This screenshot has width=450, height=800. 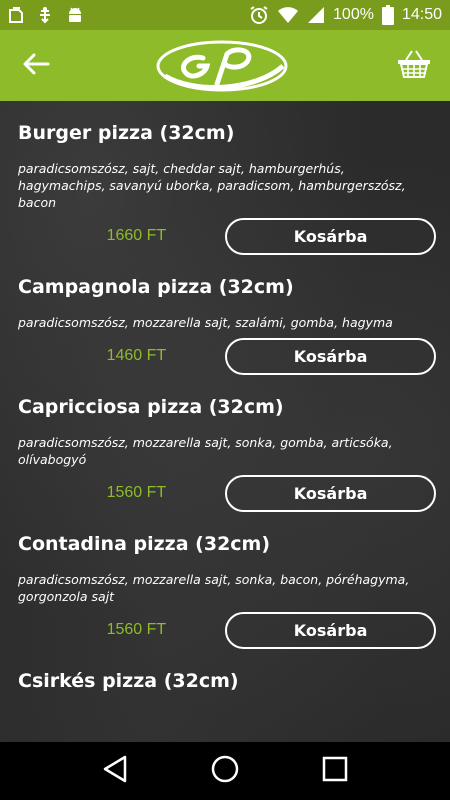 I want to click on system-nav-bar, so click(x=225, y=771).